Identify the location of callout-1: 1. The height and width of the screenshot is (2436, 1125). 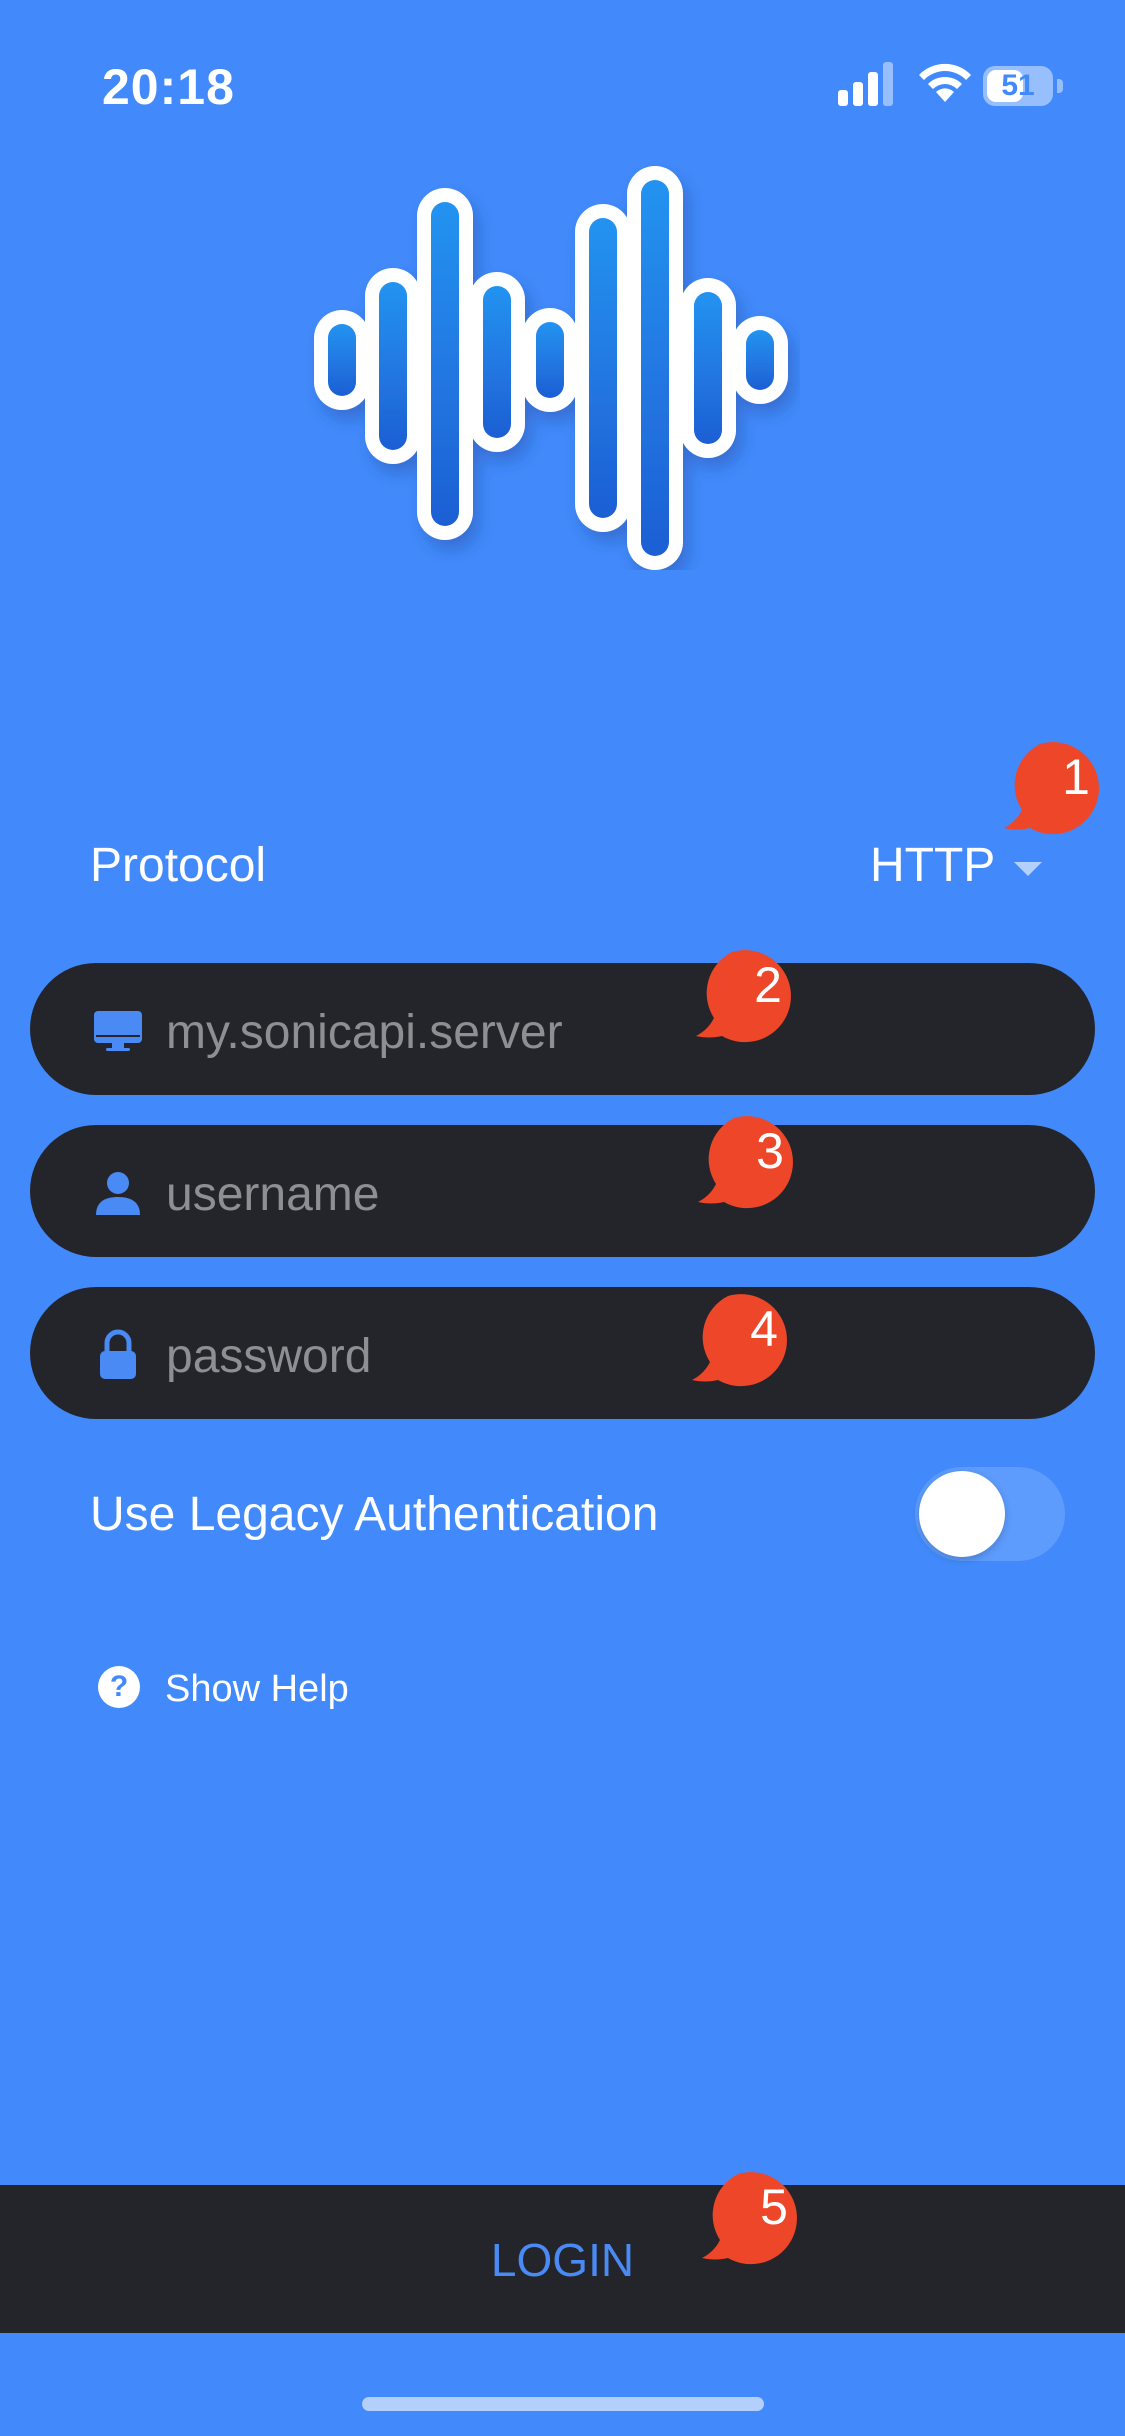
(1060, 785).